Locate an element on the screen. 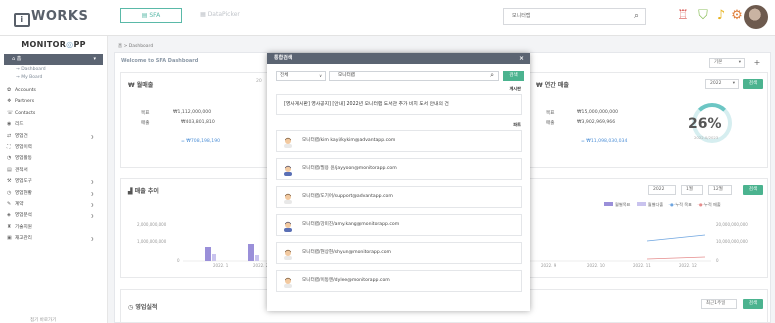 Image resolution: width=775 pixels, height=323 pixels. filter-icon: ⛉ is located at coordinates (703, 16).